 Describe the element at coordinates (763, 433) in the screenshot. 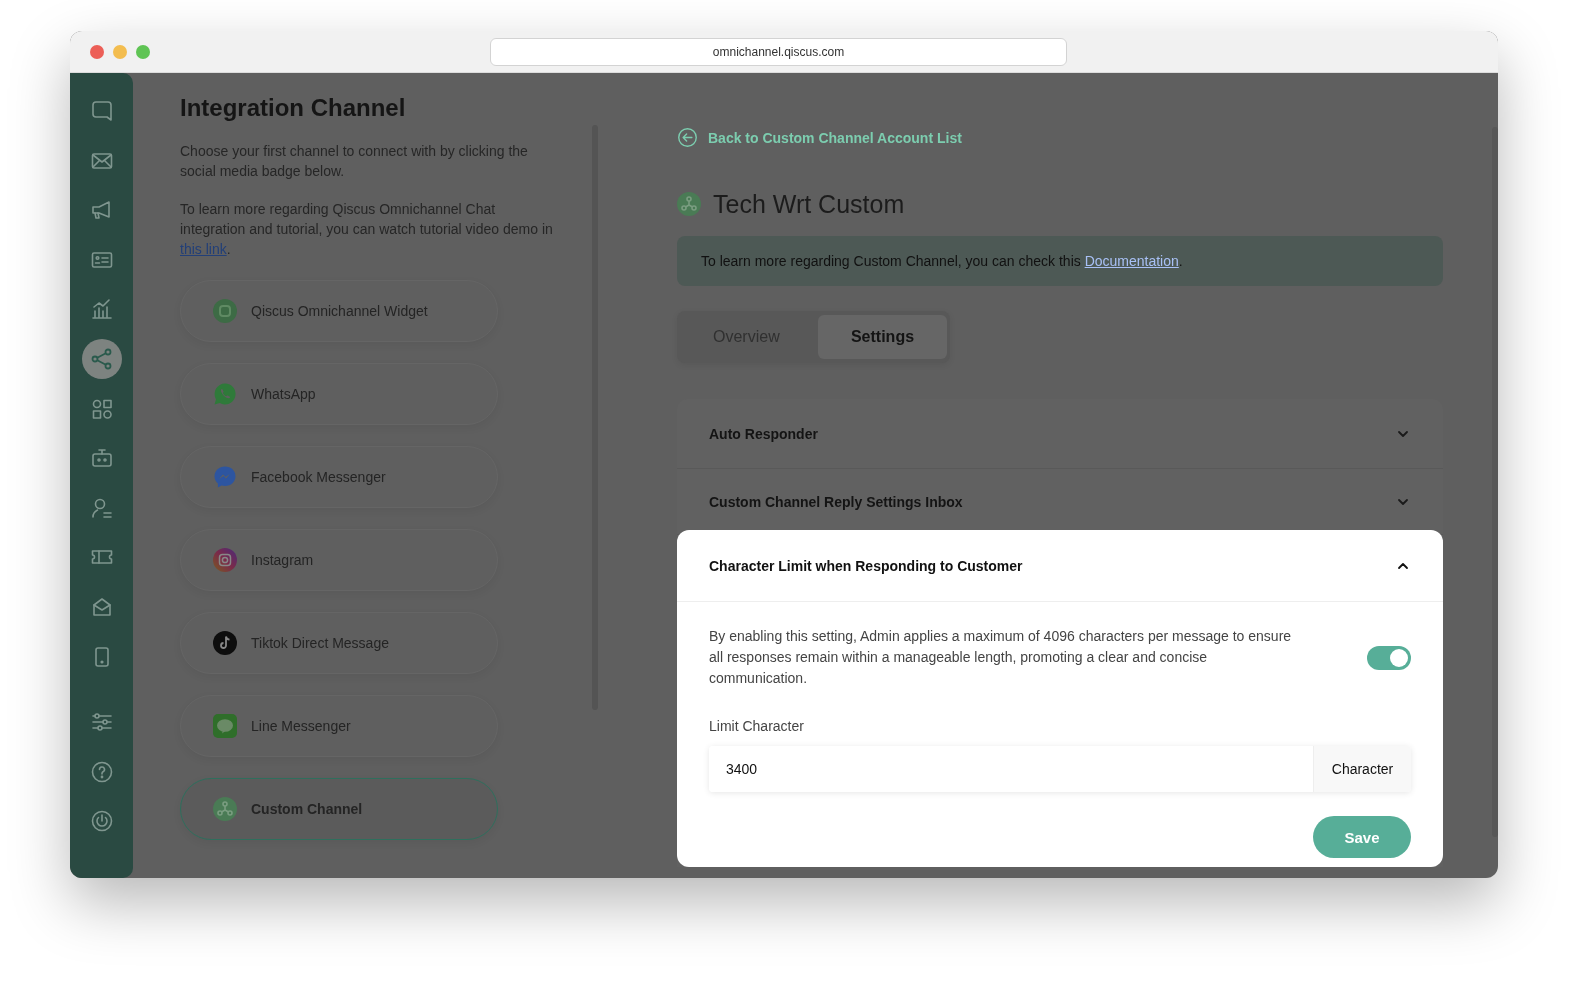

I see `section-title: Auto Responder` at that location.